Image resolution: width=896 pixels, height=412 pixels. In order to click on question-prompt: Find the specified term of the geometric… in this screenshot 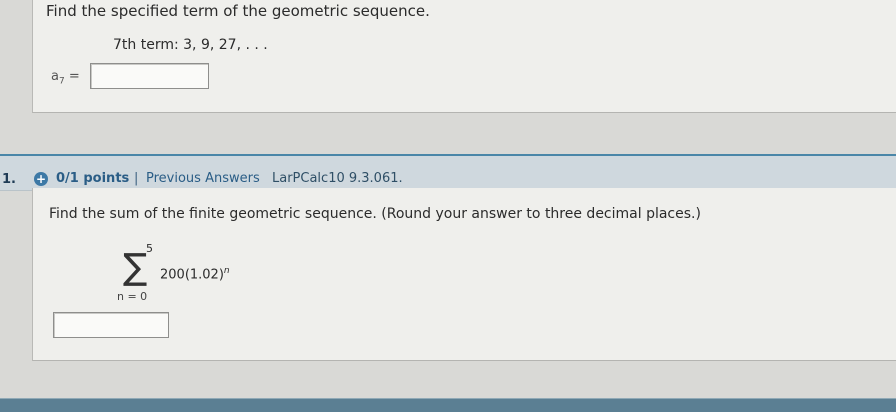, I will do `click(238, 11)`.